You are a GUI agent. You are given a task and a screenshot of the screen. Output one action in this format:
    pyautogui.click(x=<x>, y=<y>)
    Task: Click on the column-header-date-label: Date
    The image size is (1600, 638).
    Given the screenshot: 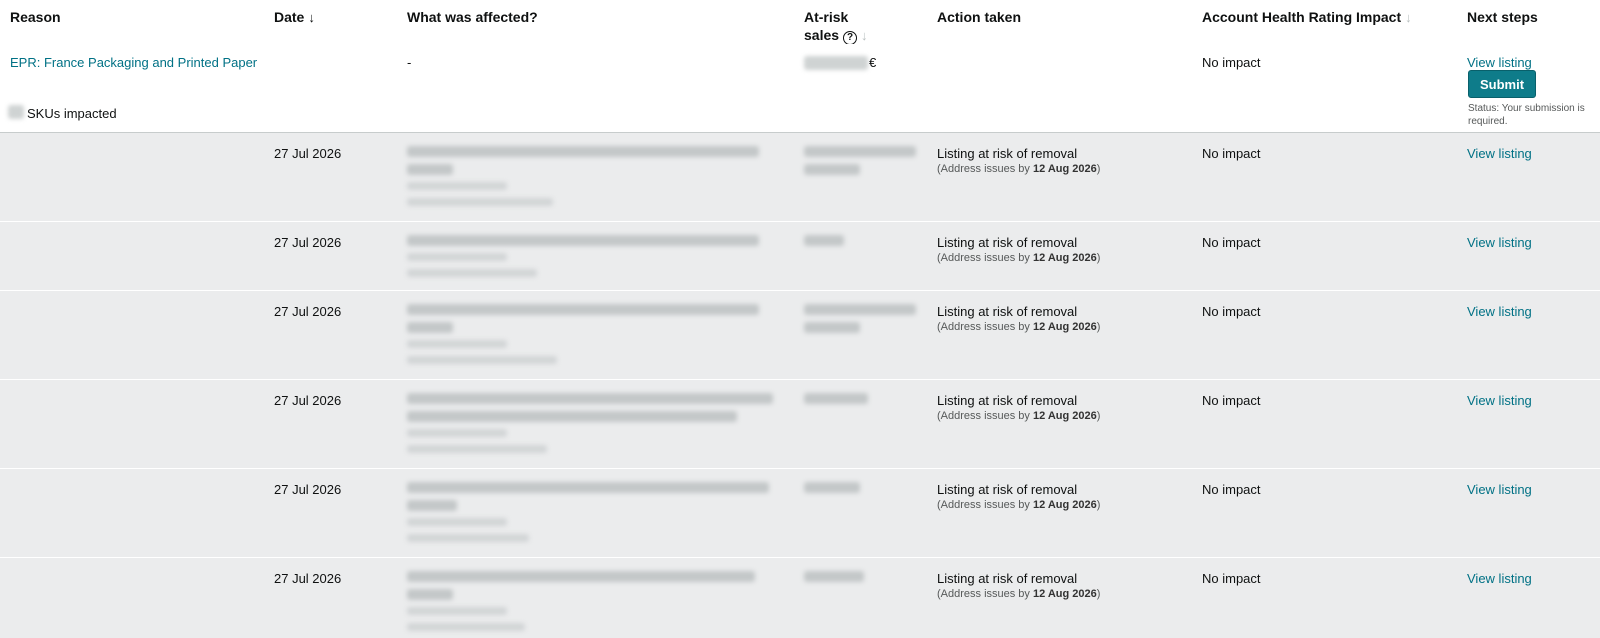 What is the action you would take?
    pyautogui.click(x=289, y=17)
    